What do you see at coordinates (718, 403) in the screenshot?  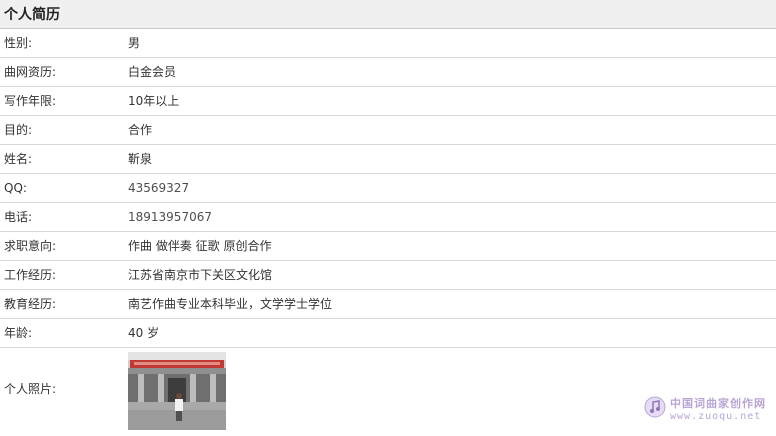 I see `watermark-title: 中国词曲家创作网` at bounding box center [718, 403].